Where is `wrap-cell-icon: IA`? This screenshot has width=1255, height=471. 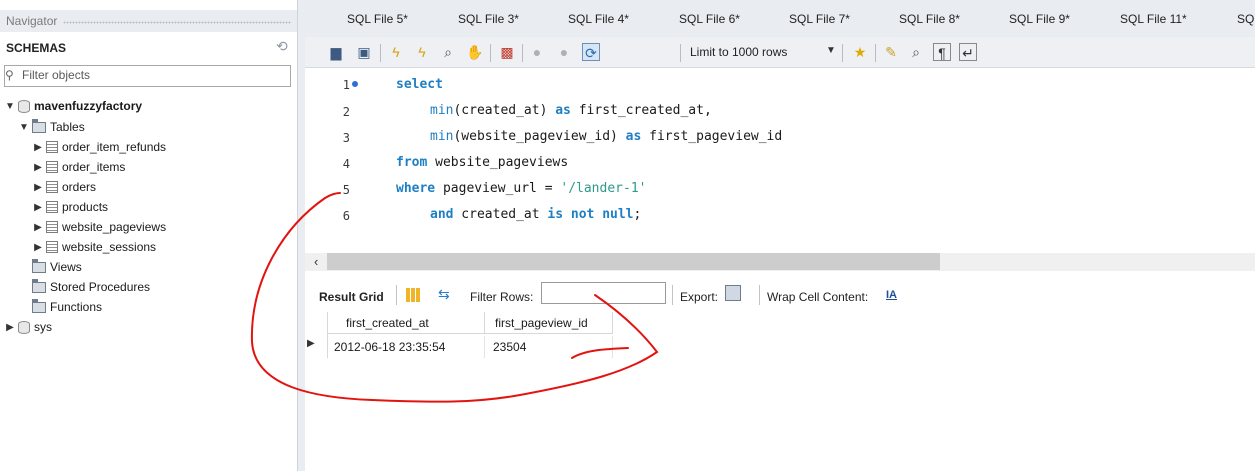
wrap-cell-icon: IA is located at coordinates (891, 295).